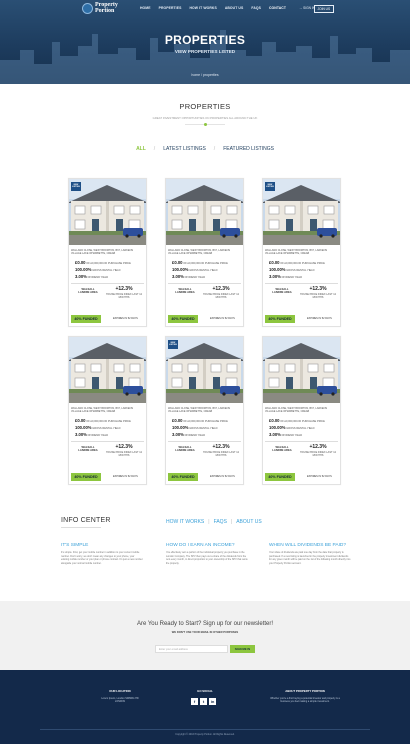 The image size is (410, 744). Describe the element at coordinates (115, 8) in the screenshot. I see `logo-wordmark: Property Portion` at that location.